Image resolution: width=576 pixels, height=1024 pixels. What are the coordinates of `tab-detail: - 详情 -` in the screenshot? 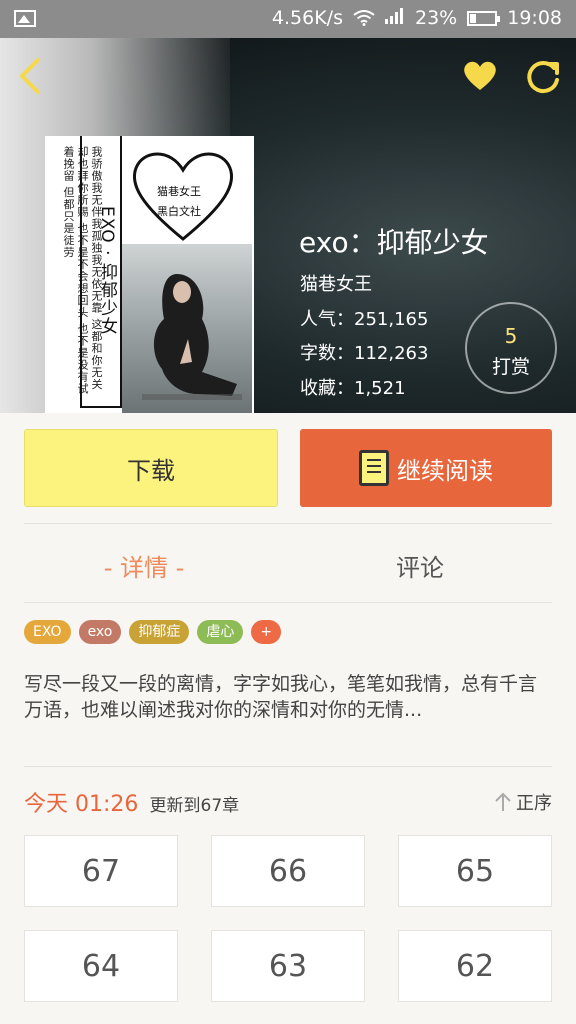 It's located at (144, 565).